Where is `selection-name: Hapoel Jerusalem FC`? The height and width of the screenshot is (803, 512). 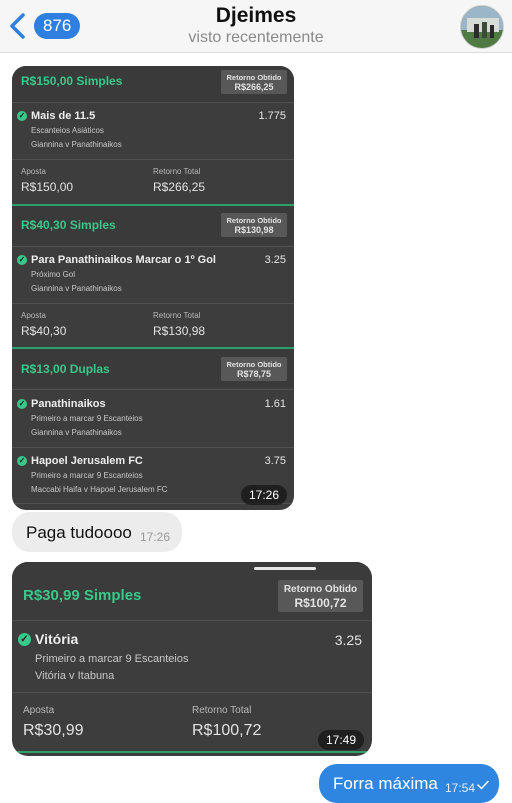 selection-name: Hapoel Jerusalem FC is located at coordinates (87, 461).